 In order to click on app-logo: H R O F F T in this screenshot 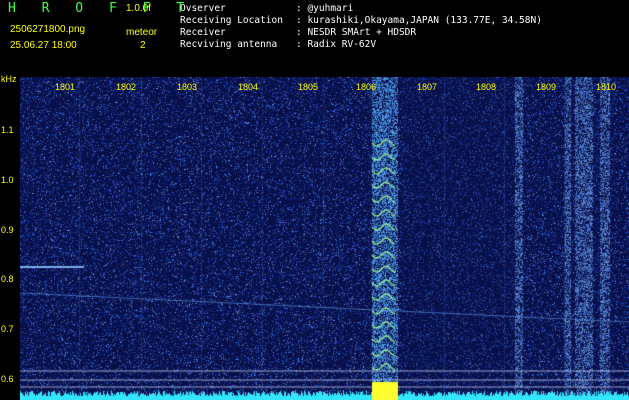, I will do `click(101, 8)`.